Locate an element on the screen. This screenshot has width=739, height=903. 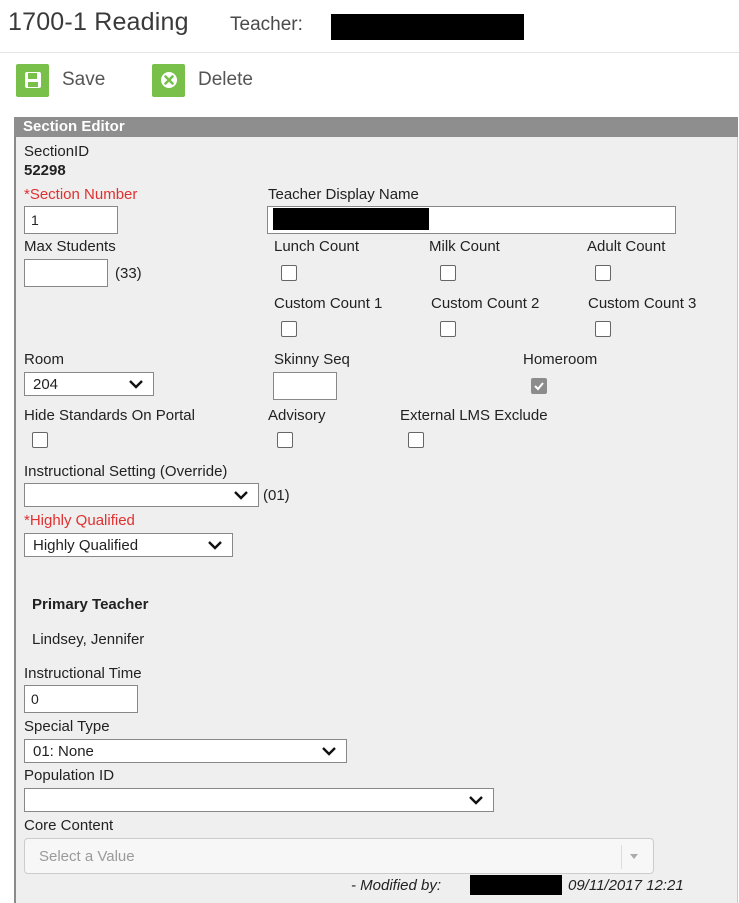
checkmark-icon is located at coordinates (539, 386).